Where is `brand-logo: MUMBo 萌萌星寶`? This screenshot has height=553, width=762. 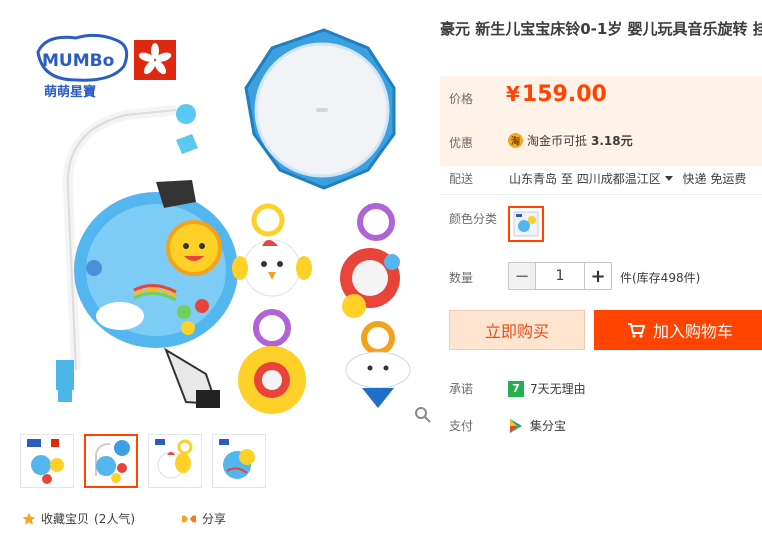 brand-logo: MUMBo 萌萌星寶 is located at coordinates (82, 66).